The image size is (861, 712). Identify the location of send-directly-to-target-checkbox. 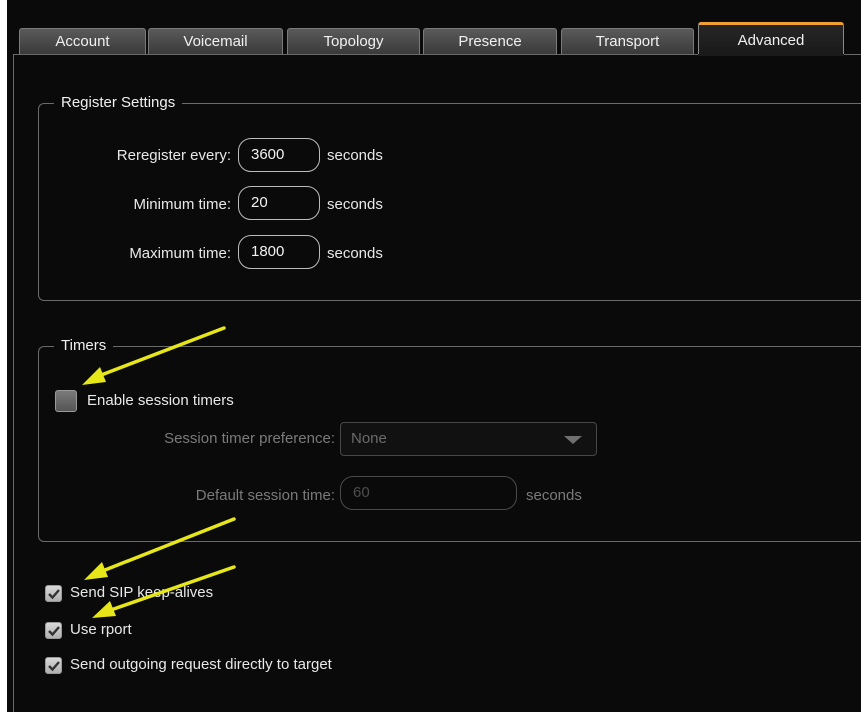
(53, 665).